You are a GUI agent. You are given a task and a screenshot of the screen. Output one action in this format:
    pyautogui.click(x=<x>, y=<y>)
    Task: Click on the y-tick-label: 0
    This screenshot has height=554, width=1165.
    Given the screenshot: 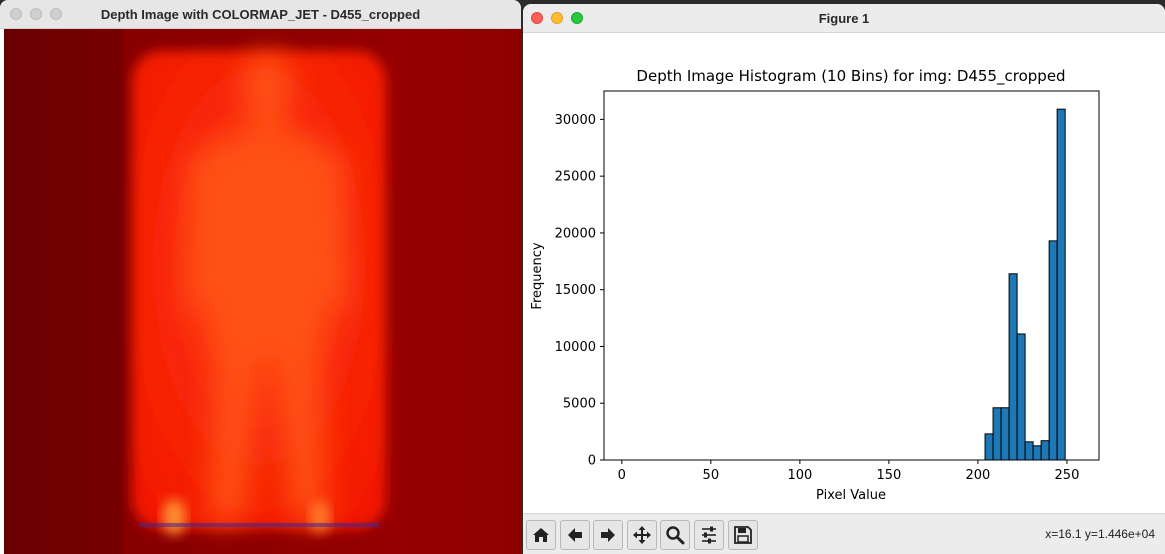 What is the action you would take?
    pyautogui.click(x=592, y=461)
    